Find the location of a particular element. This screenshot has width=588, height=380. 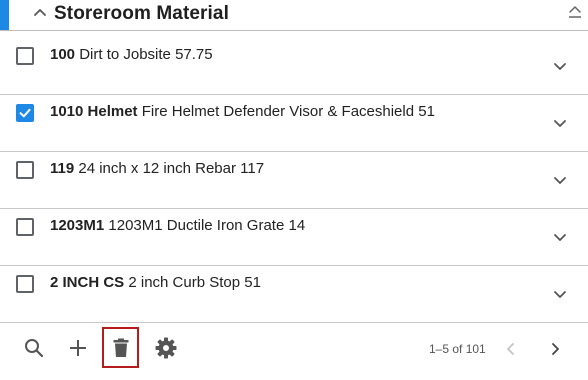

chevron-left-icon is located at coordinates (511, 349).